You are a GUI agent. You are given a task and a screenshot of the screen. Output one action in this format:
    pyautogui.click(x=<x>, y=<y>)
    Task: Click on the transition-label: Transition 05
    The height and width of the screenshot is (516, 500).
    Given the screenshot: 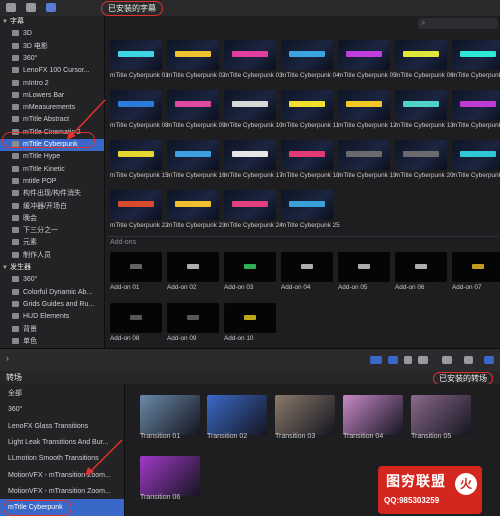 What is the action you would take?
    pyautogui.click(x=431, y=436)
    